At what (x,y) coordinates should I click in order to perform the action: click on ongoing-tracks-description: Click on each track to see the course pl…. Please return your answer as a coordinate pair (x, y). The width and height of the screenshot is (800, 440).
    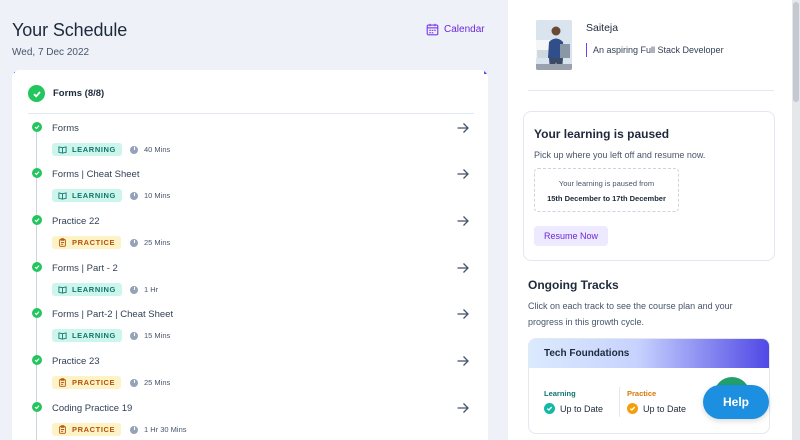
    Looking at the image, I should click on (630, 314).